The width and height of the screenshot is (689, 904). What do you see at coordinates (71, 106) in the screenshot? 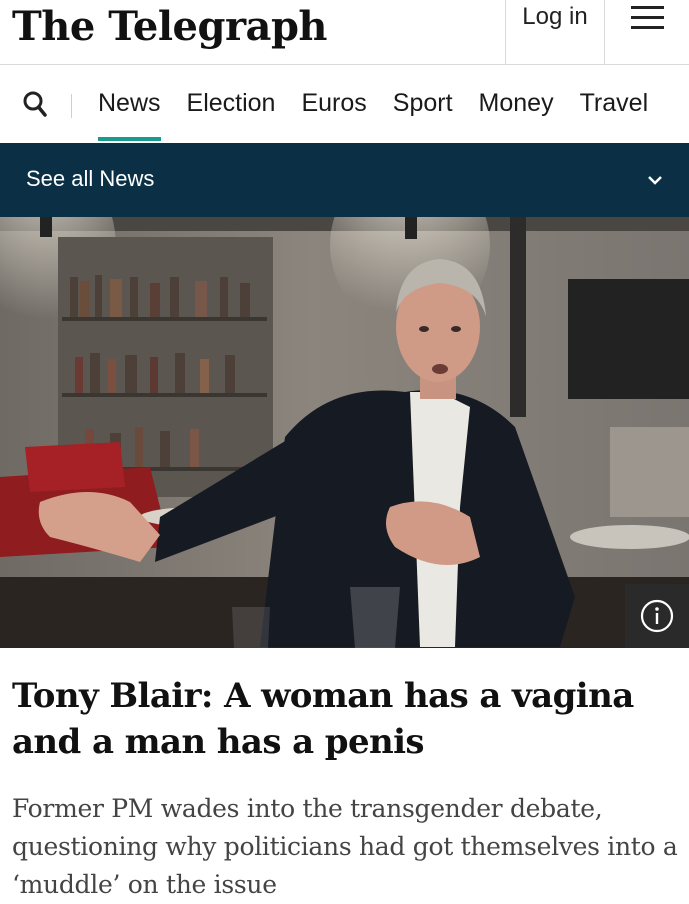
I see `nav-divider` at bounding box center [71, 106].